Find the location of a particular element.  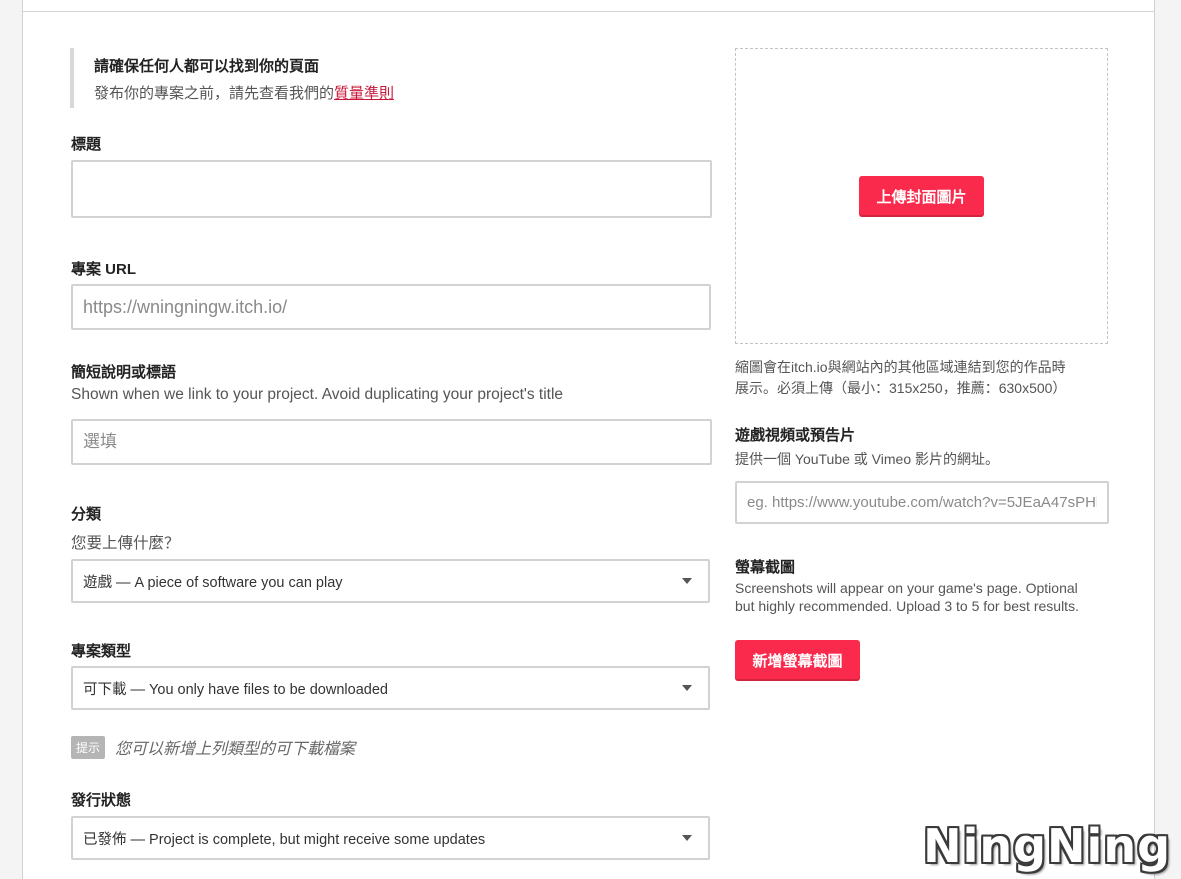

hint-badge: 提示 is located at coordinates (88, 747).